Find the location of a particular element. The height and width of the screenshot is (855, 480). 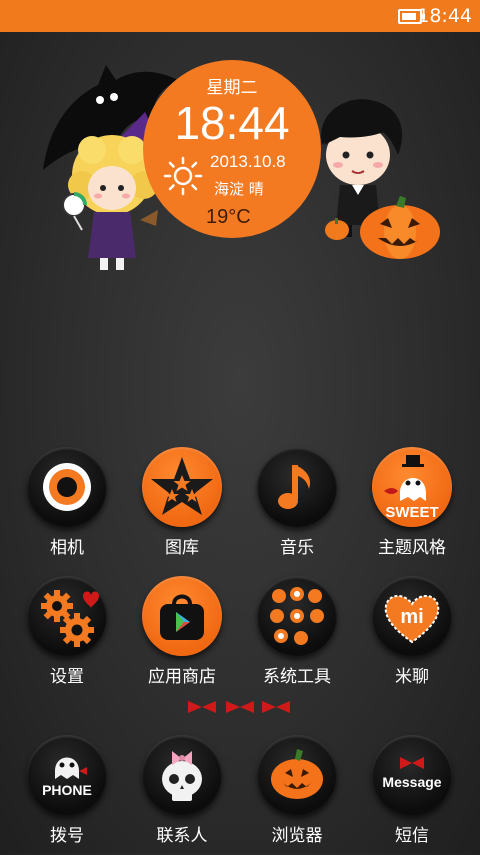

temperature: 19°C is located at coordinates (228, 217).